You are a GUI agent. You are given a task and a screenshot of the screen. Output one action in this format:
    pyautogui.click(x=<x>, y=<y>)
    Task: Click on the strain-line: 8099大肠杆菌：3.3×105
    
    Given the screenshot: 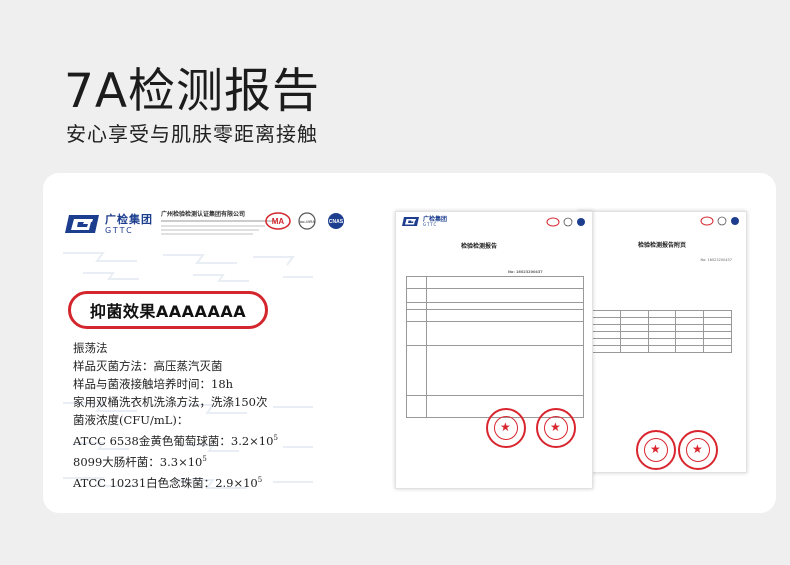 What is the action you would take?
    pyautogui.click(x=203, y=460)
    